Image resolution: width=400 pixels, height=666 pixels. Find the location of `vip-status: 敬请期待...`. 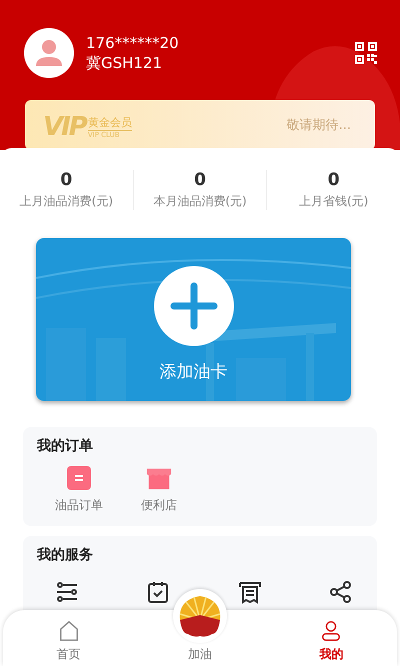

vip-status: 敬请期待... is located at coordinates (318, 125).